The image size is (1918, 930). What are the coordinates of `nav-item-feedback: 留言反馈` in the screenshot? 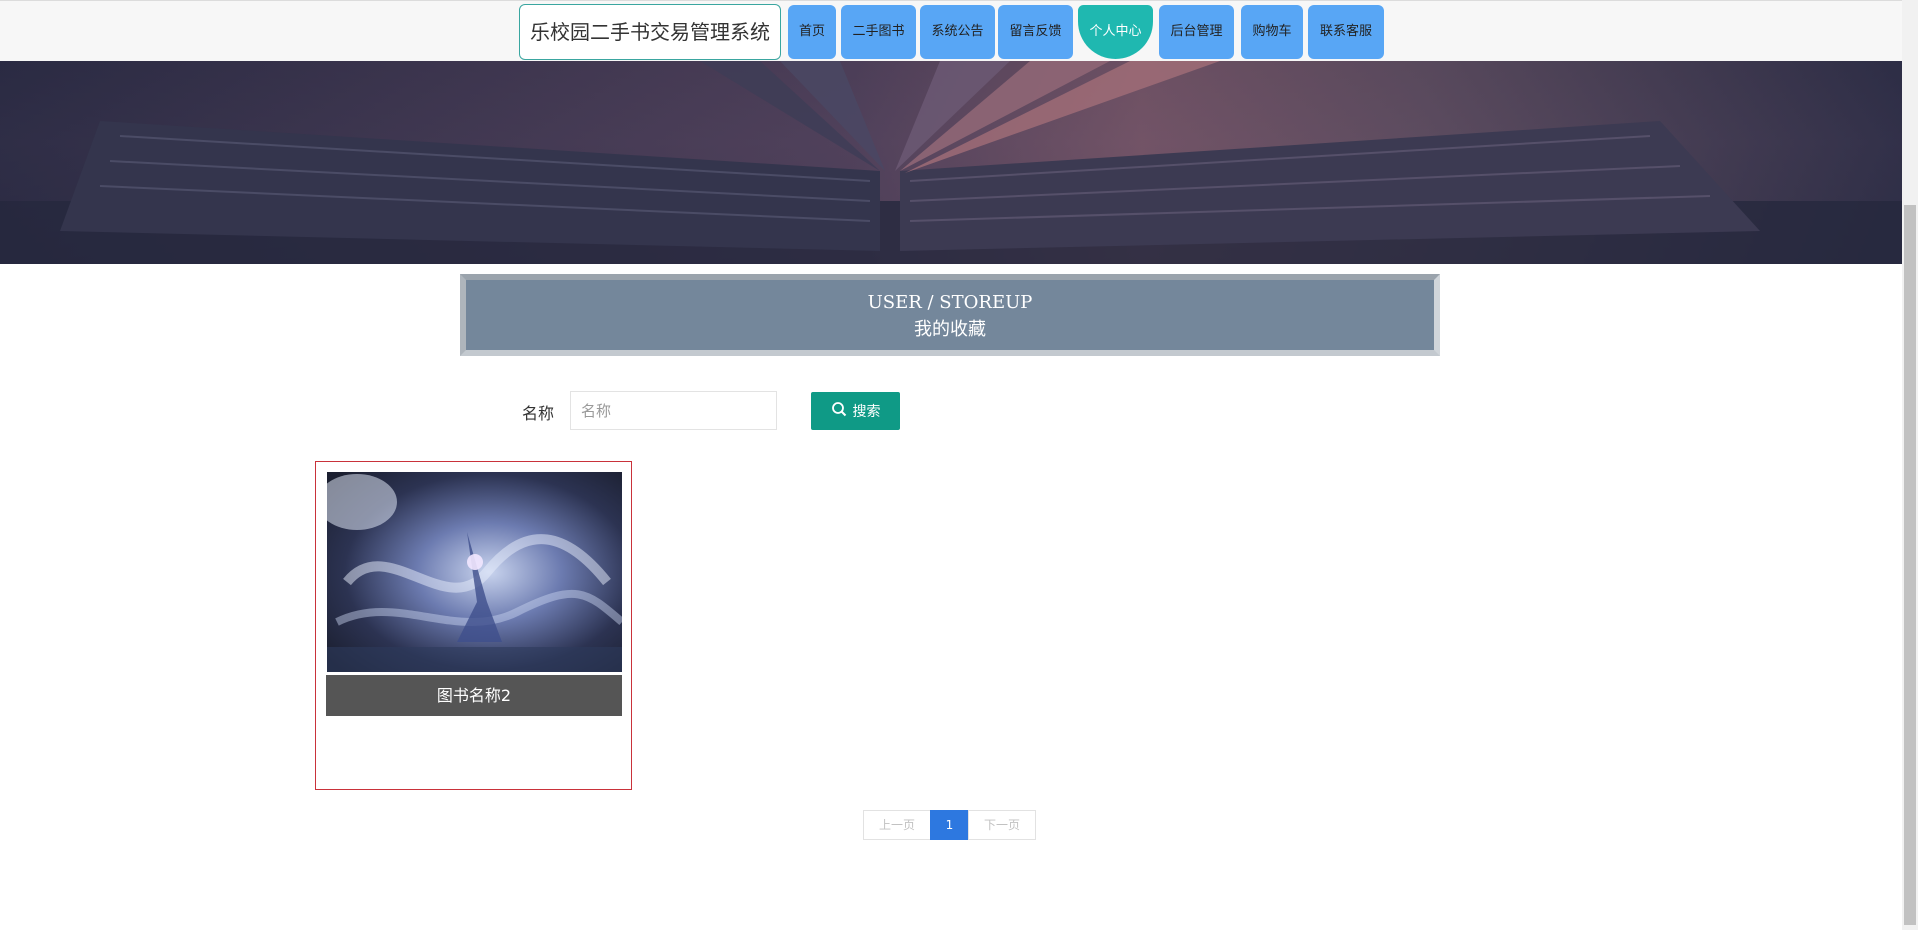 It's located at (1035, 32).